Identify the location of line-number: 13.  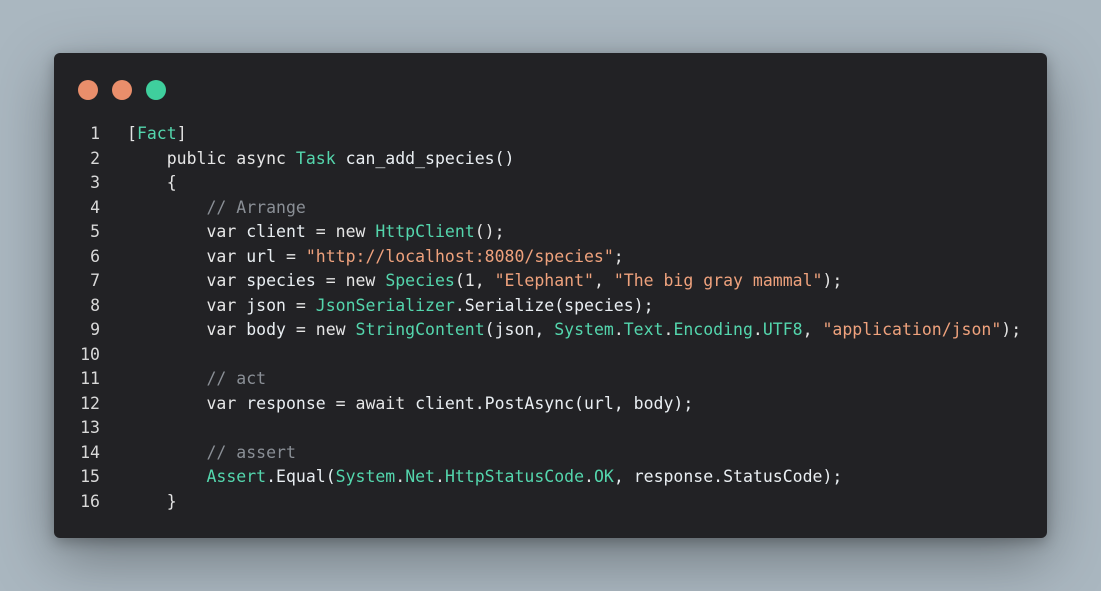
(90, 427).